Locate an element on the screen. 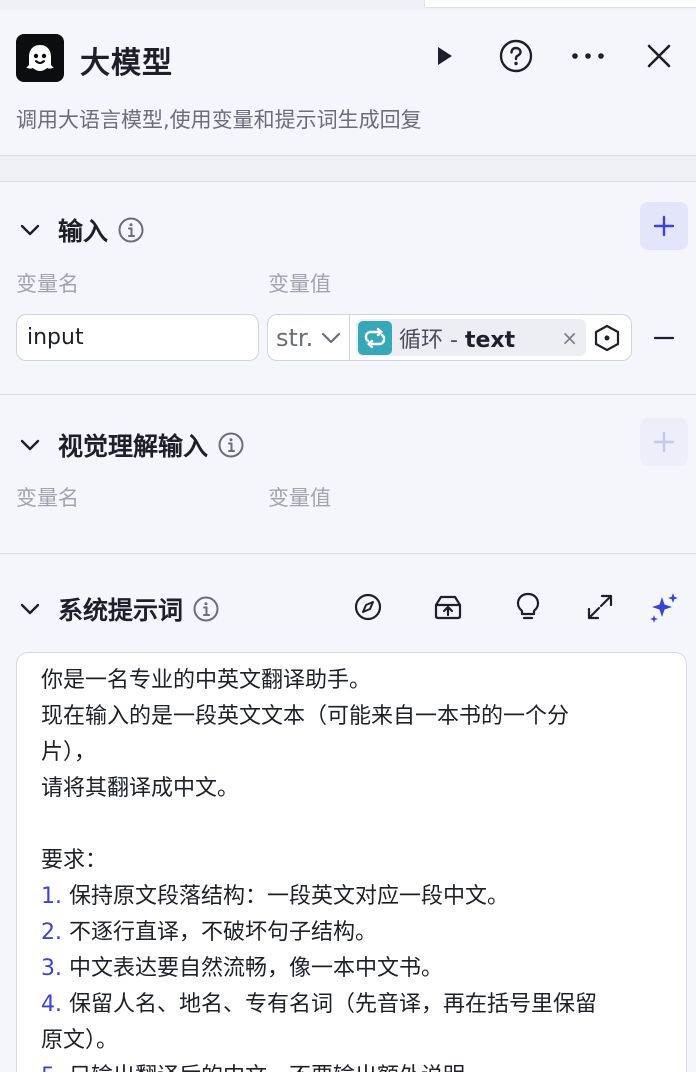 This screenshot has width=696, height=1072. compass-icon is located at coordinates (368, 607).